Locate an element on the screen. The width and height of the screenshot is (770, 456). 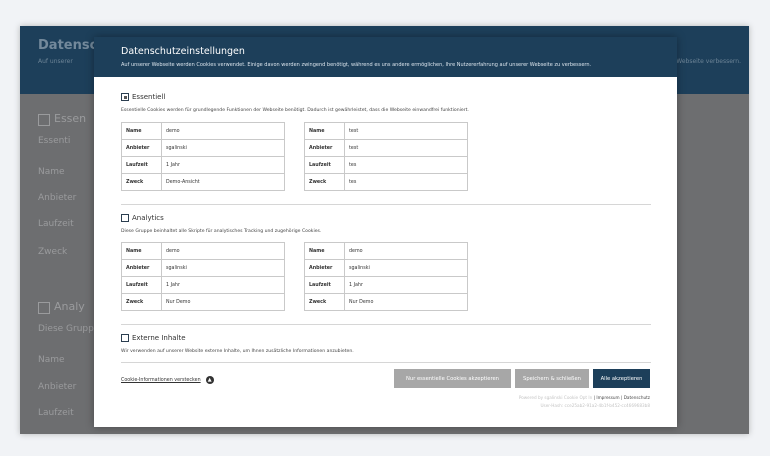
external-section-header: Externe Inhalte is located at coordinates (153, 338).